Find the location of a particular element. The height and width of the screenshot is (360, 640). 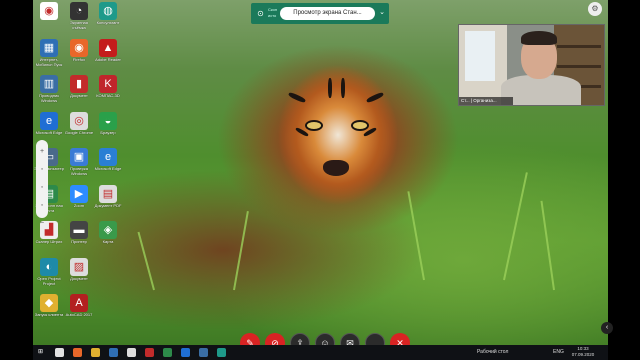

chevron-down-icon: ⌄ is located at coordinates (382, 12).